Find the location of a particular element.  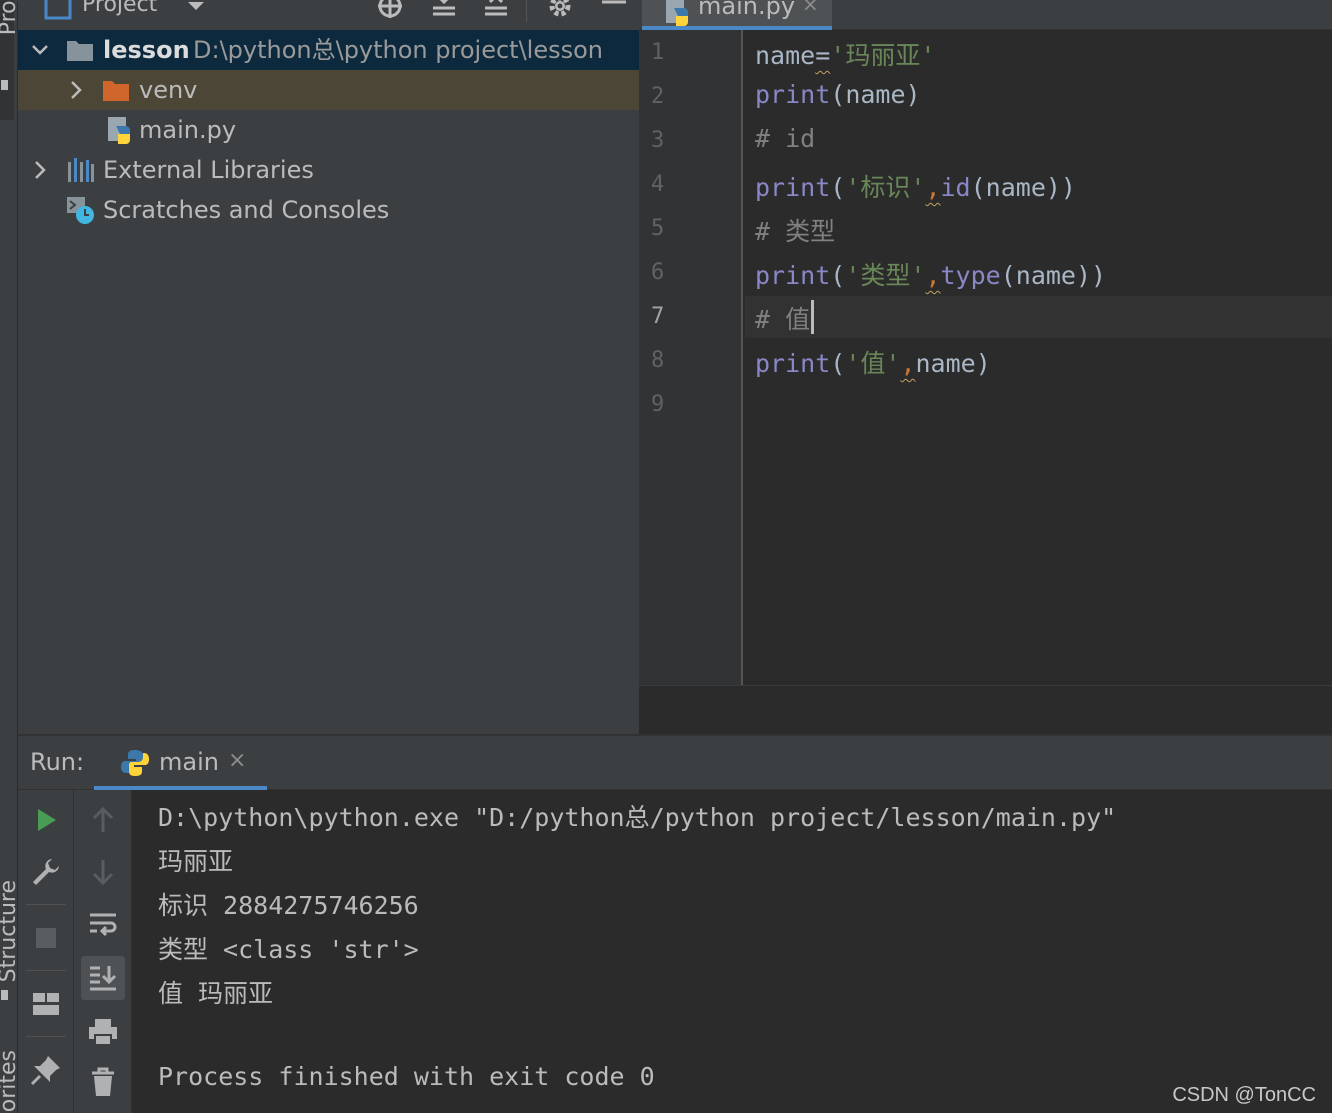

tree-item-scratches: Scratches and Consoles is located at coordinates (328, 210).